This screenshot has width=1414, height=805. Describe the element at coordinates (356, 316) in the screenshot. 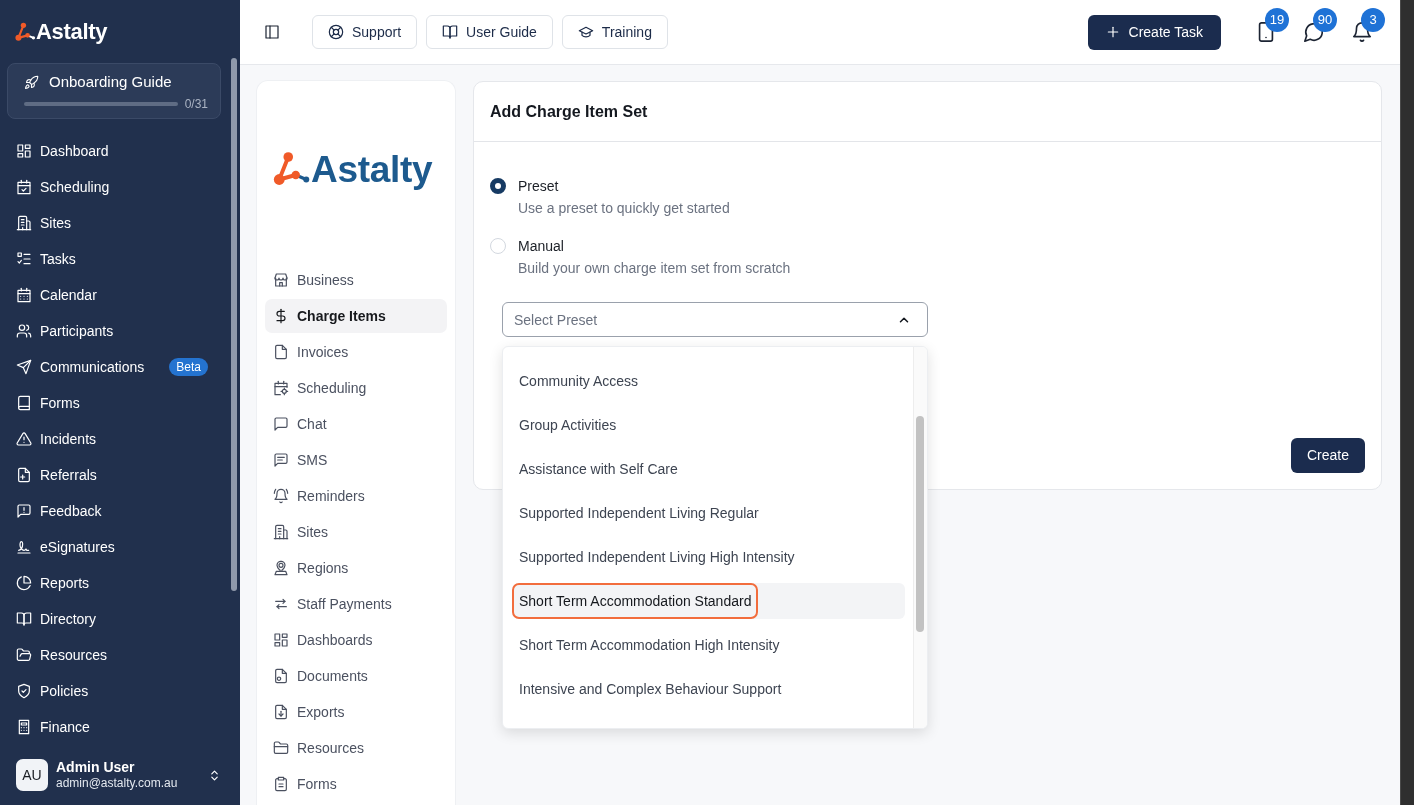

I see `settings-nav-item: Charge Items` at that location.